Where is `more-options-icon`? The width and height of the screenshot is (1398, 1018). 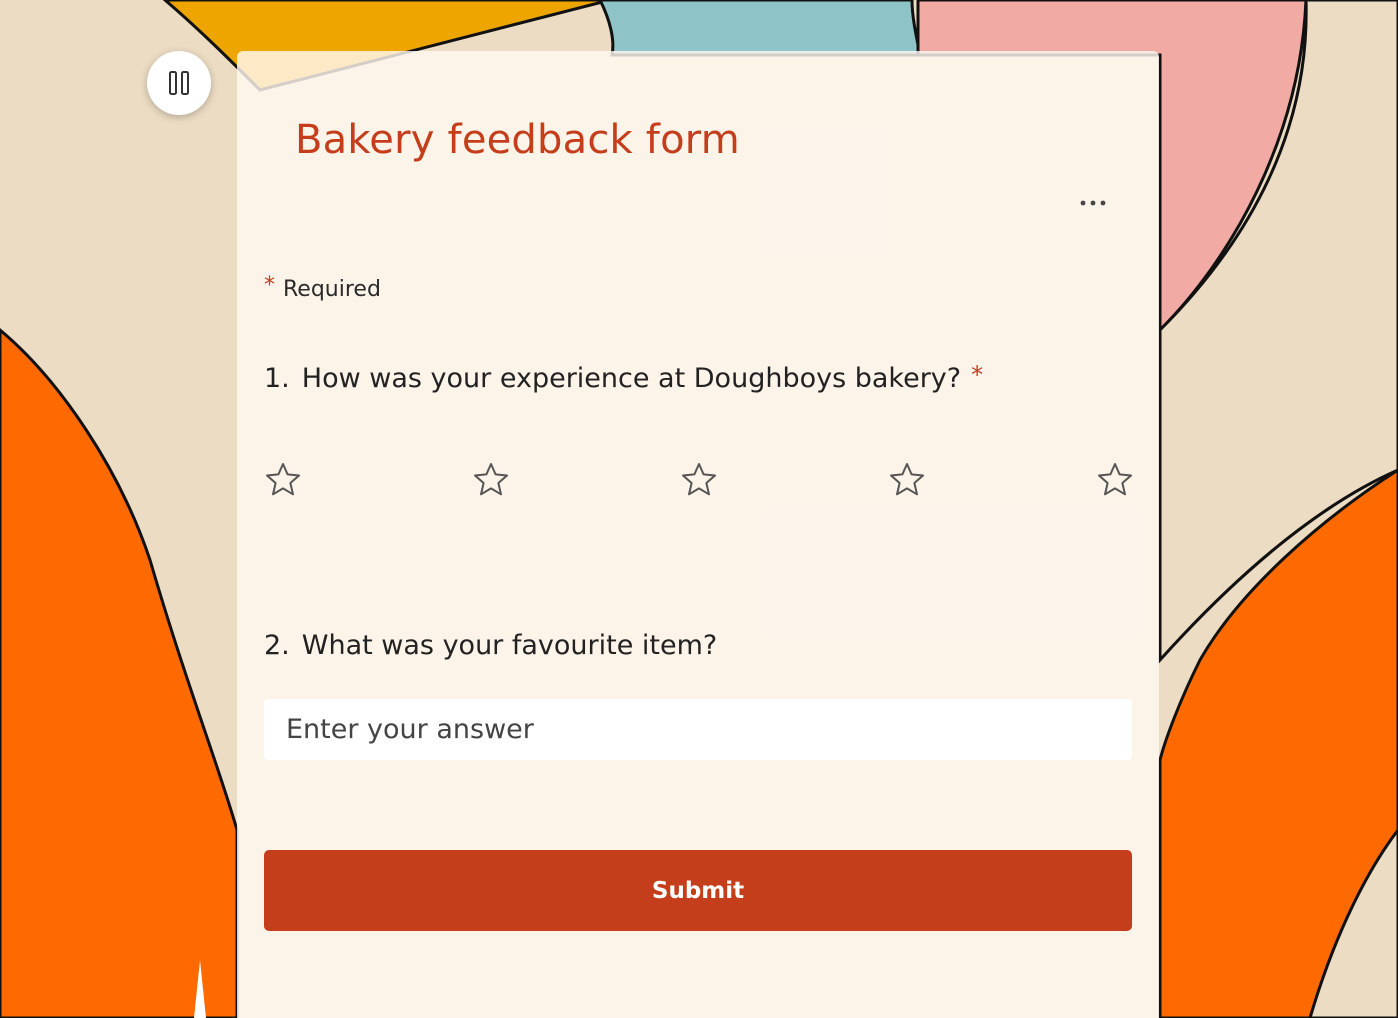 more-options-icon is located at coordinates (1093, 203).